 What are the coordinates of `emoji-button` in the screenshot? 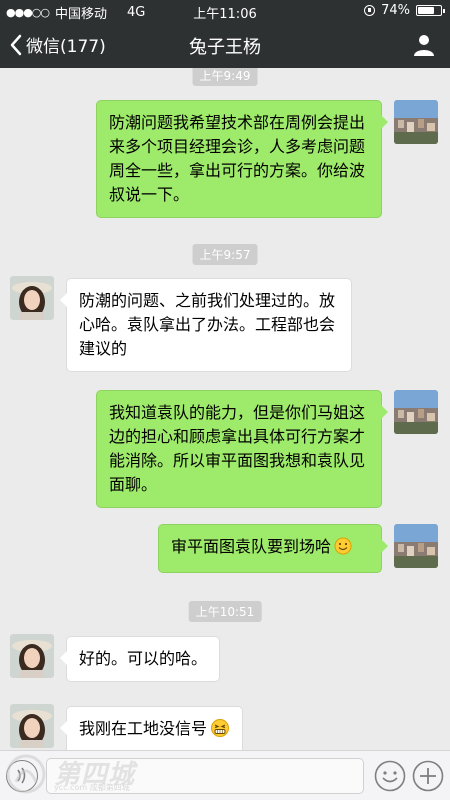 It's located at (390, 776).